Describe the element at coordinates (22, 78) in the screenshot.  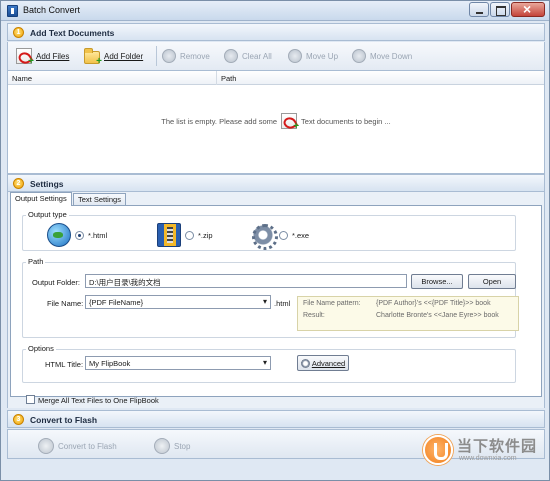
I see `column-name: Name` at that location.